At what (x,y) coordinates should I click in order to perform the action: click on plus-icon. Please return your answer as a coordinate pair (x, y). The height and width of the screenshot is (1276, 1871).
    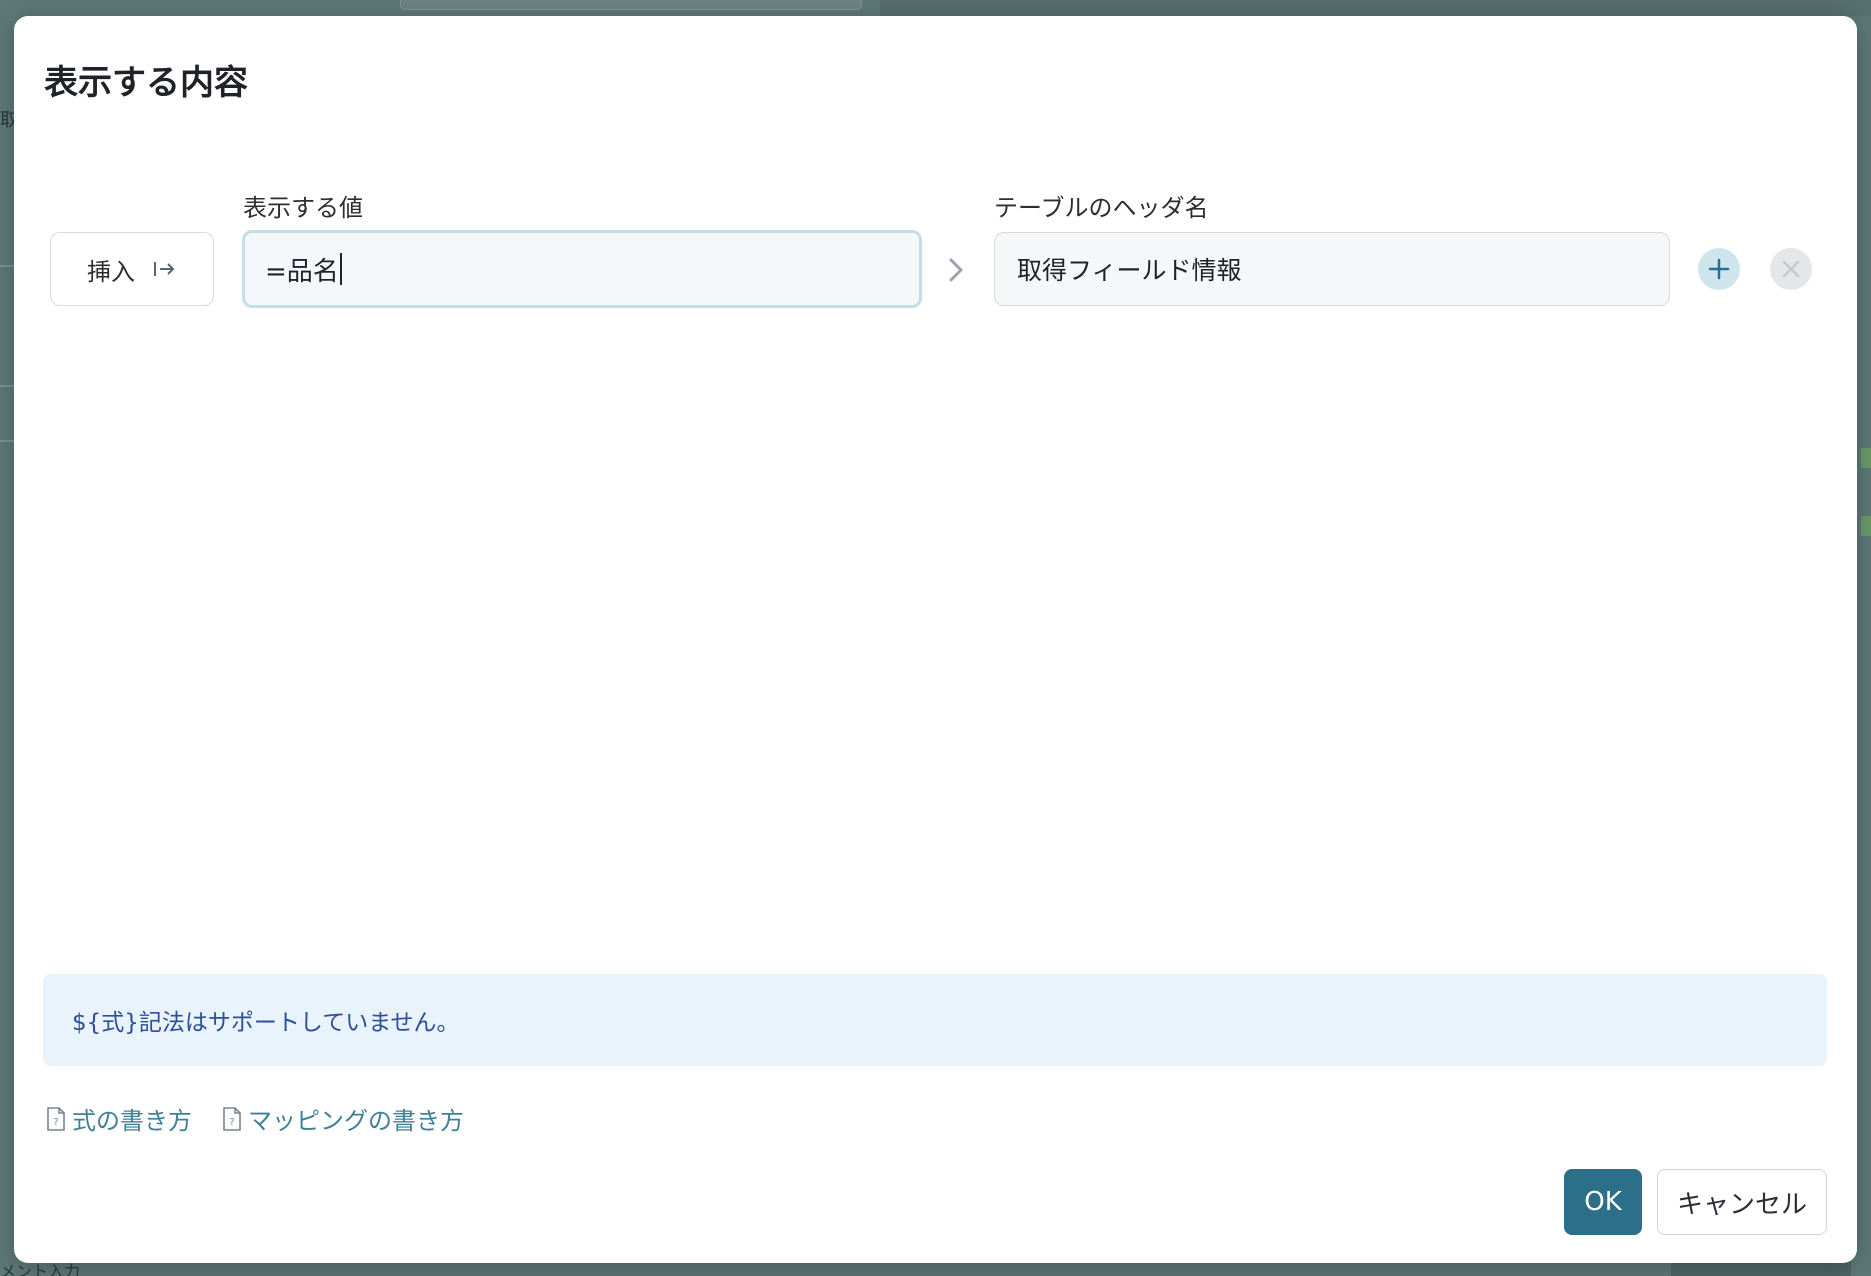
    Looking at the image, I should click on (1719, 269).